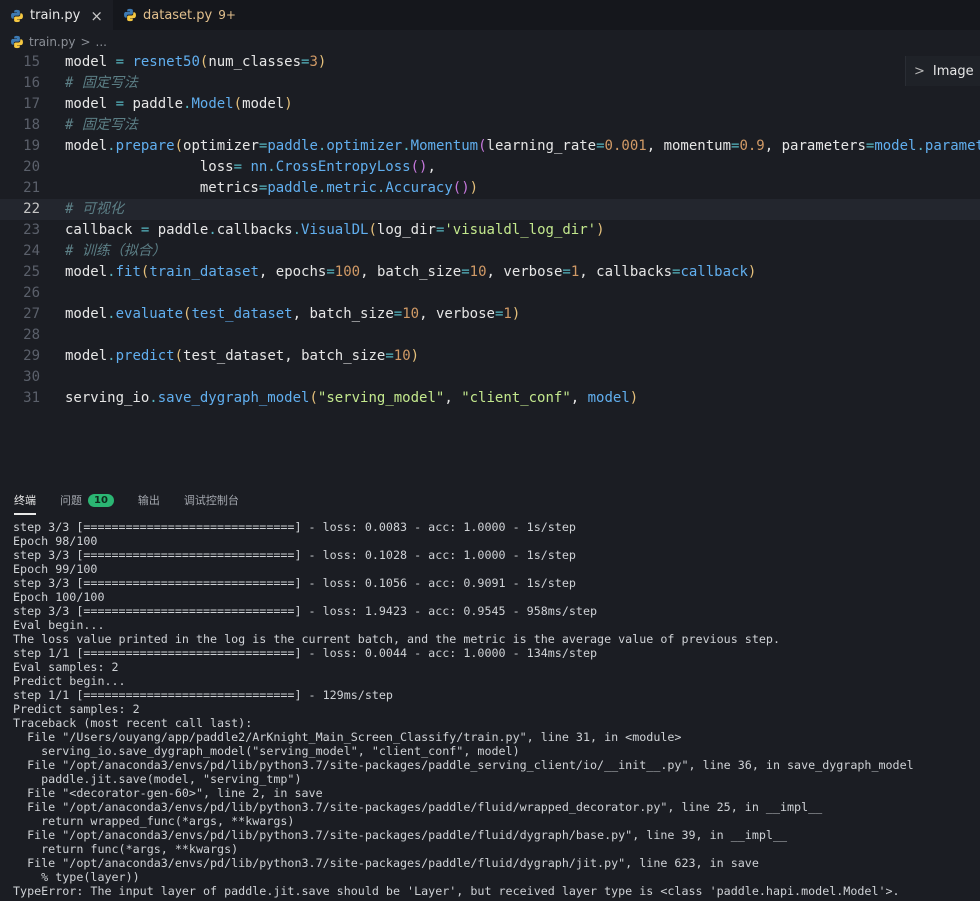 The height and width of the screenshot is (901, 980). I want to click on code-token: Accuracy, so click(419, 188).